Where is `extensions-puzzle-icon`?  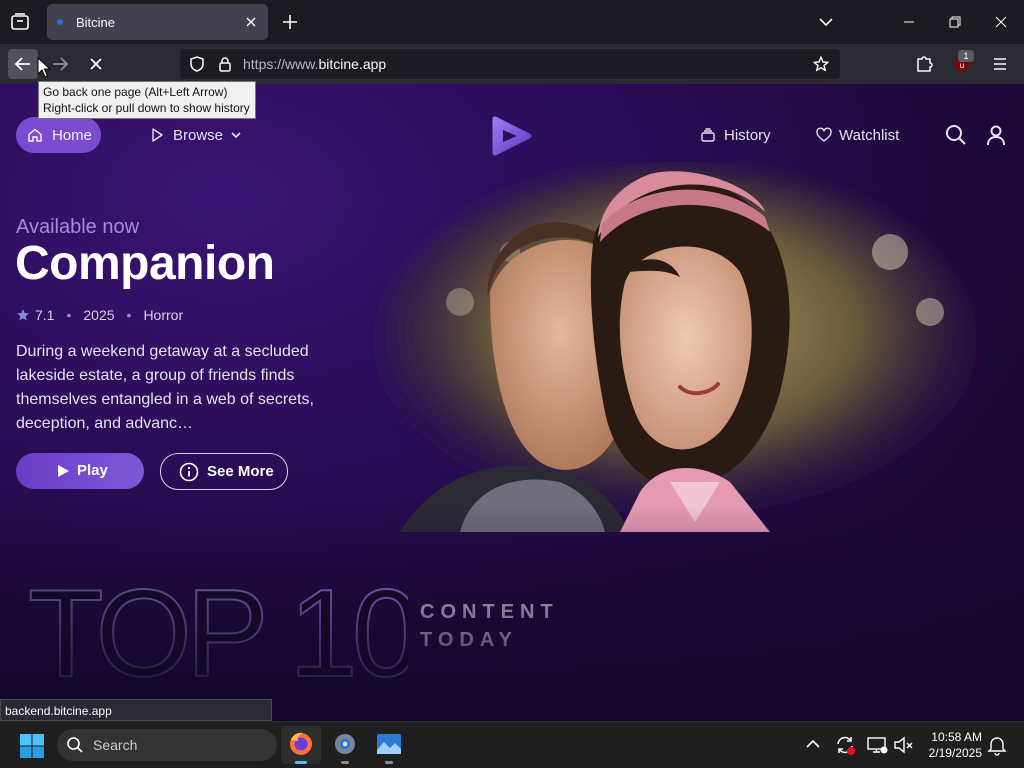
extensions-puzzle-icon is located at coordinates (925, 64).